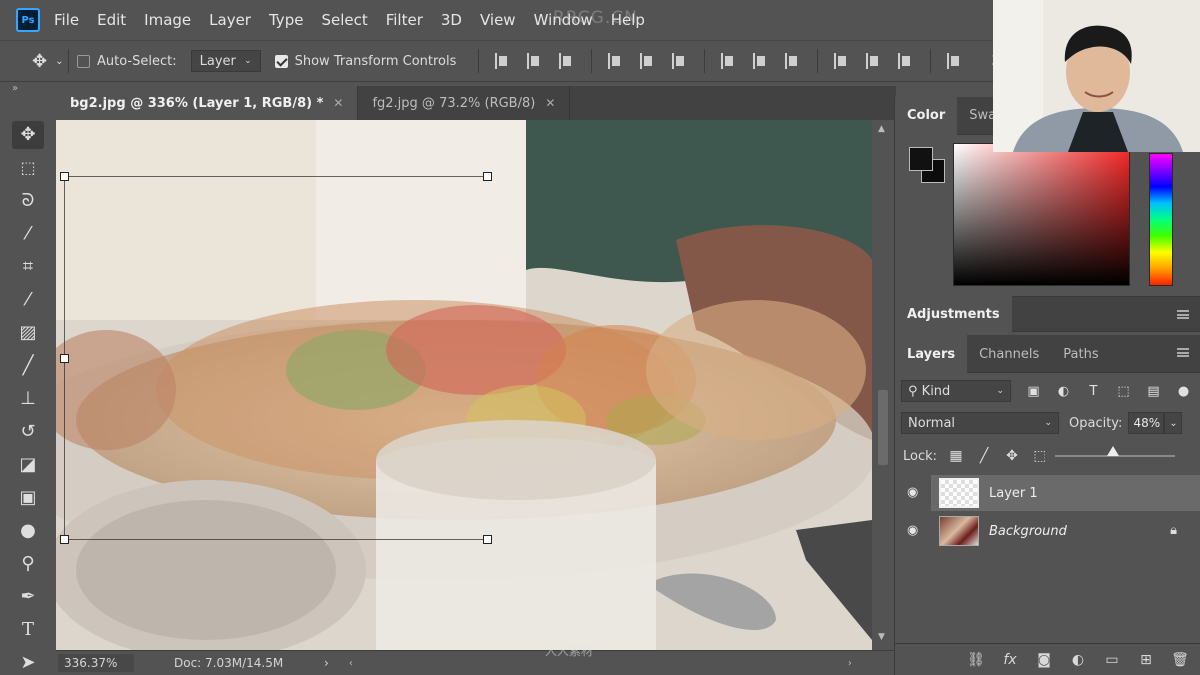  Describe the element at coordinates (1013, 493) in the screenshot. I see `layer-name: Layer 1` at that location.